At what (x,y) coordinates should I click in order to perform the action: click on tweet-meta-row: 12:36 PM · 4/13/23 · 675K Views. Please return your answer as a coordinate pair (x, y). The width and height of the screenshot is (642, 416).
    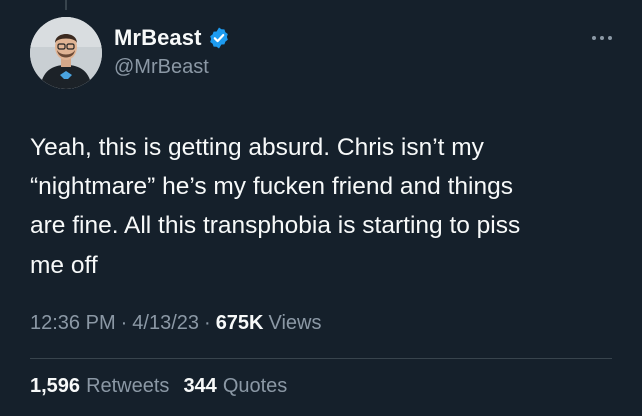
    Looking at the image, I should click on (176, 323).